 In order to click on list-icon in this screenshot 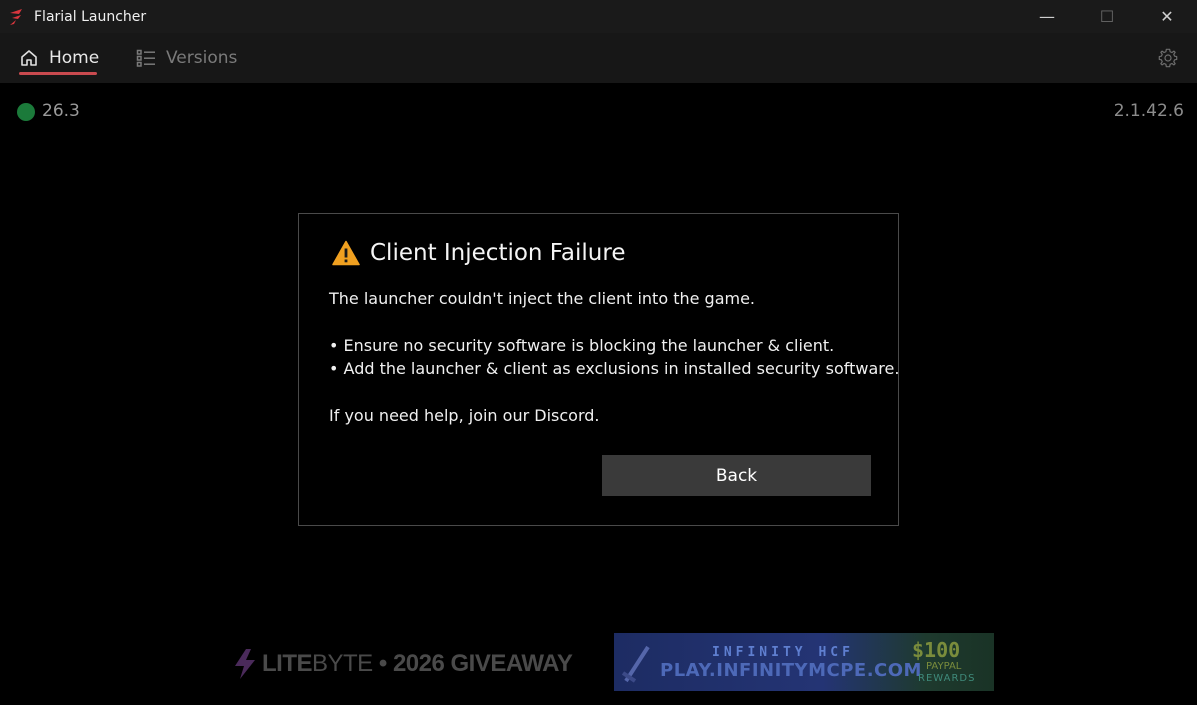, I will do `click(145, 58)`.